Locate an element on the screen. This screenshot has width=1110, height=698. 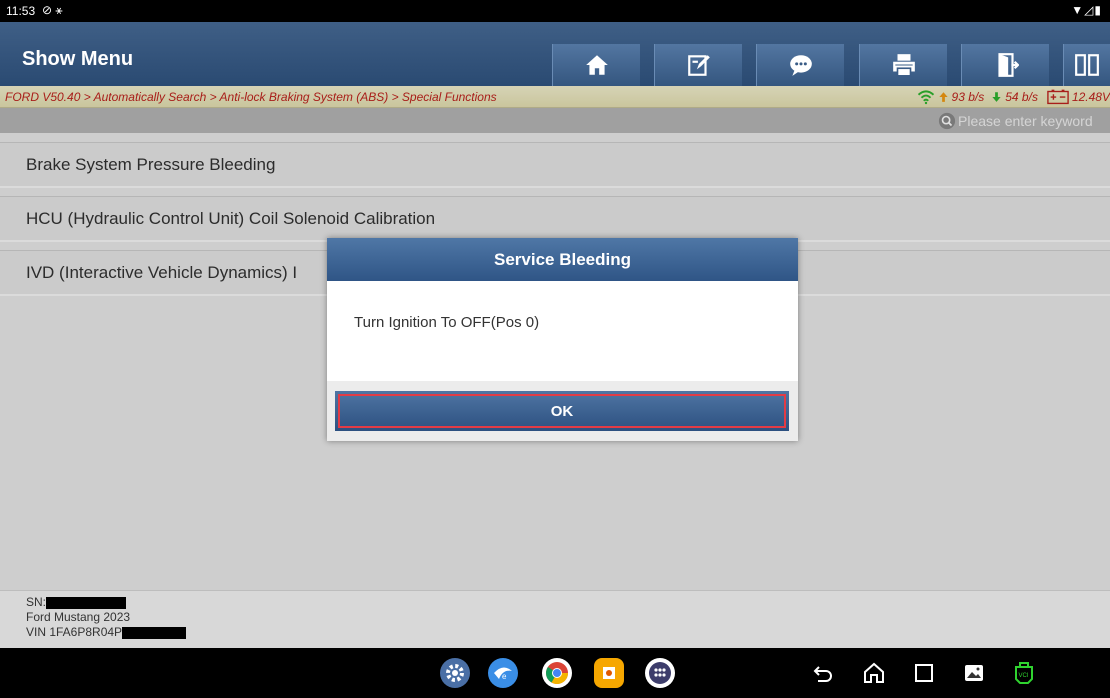
back-button is located at coordinates (823, 673).